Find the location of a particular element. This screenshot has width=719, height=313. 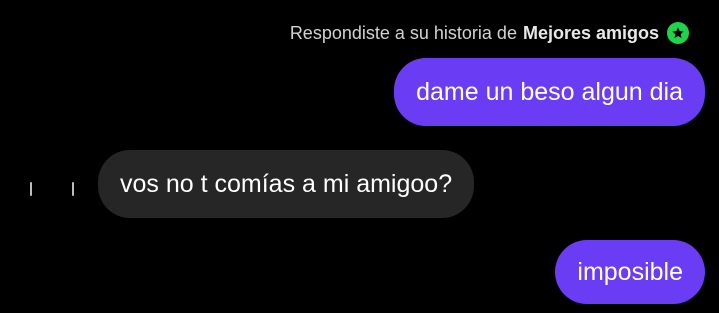

message-text: imposible is located at coordinates (630, 271).